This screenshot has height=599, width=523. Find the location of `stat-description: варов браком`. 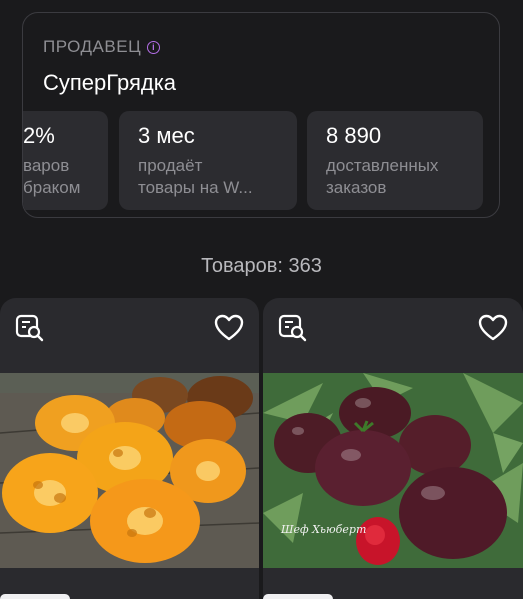

stat-description: варов браком is located at coordinates (65, 177).